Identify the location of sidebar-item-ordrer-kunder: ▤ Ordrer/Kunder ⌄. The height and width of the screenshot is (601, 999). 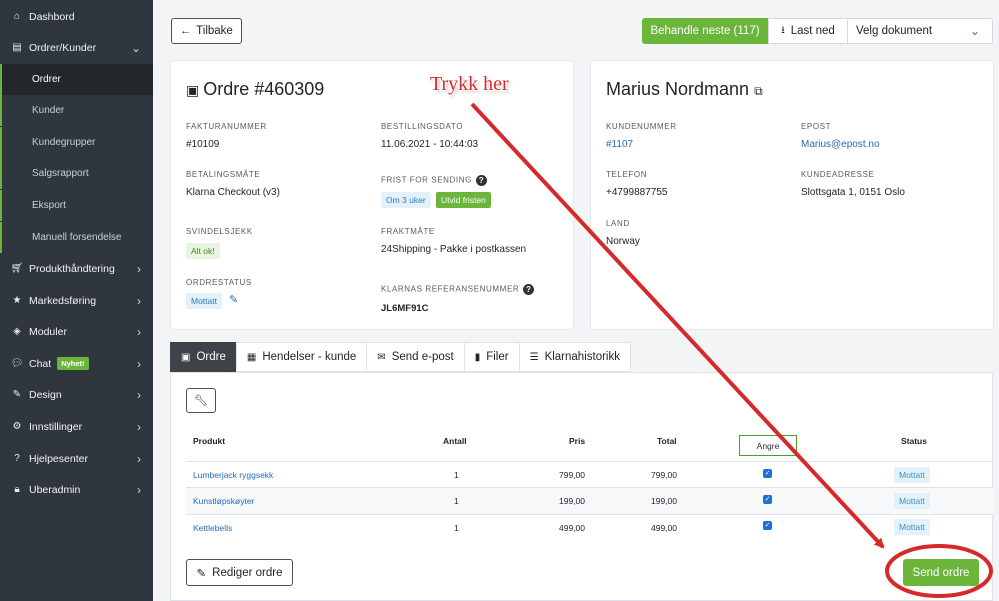
(76, 47).